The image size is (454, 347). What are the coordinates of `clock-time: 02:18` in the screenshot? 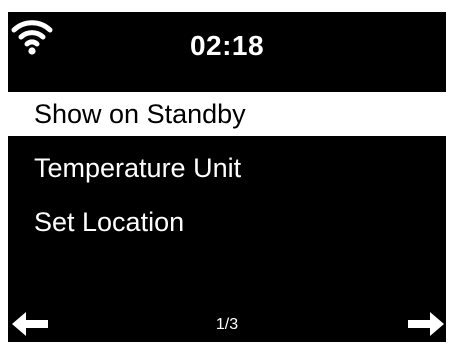 It's located at (227, 45).